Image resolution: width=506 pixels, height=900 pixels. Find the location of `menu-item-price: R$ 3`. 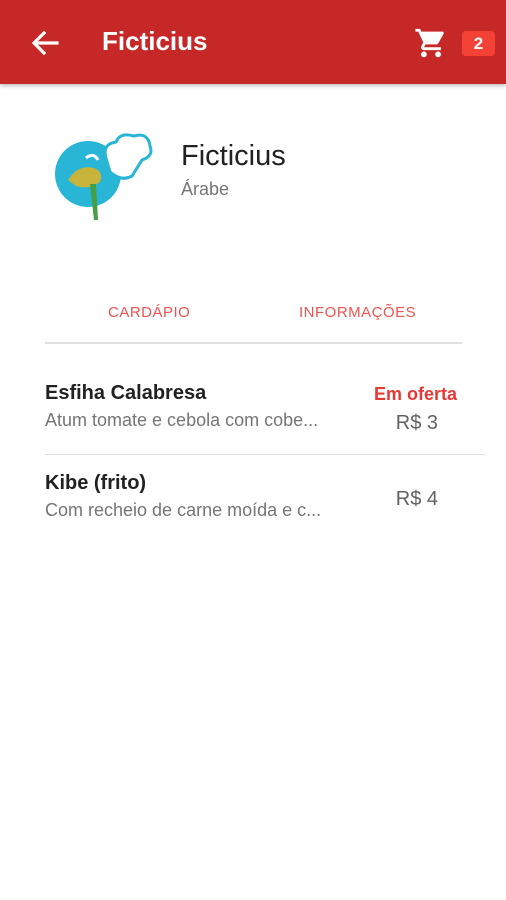

menu-item-price: R$ 3 is located at coordinates (416, 423).